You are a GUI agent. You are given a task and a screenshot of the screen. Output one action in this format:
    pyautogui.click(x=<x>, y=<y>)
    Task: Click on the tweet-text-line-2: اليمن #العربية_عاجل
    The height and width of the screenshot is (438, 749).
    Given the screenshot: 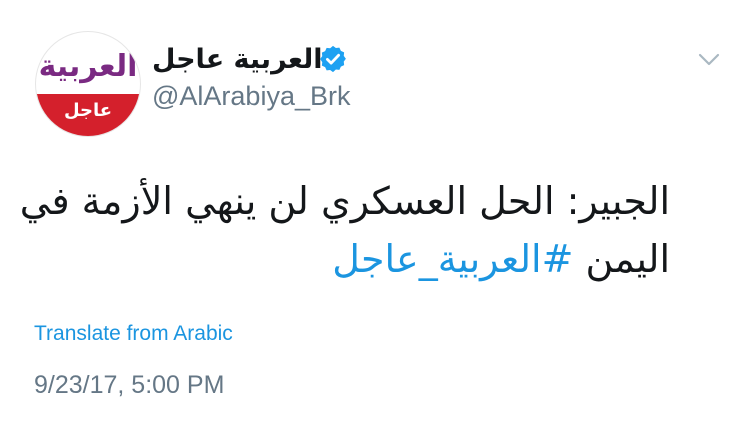 What is the action you would take?
    pyautogui.click(x=350, y=259)
    